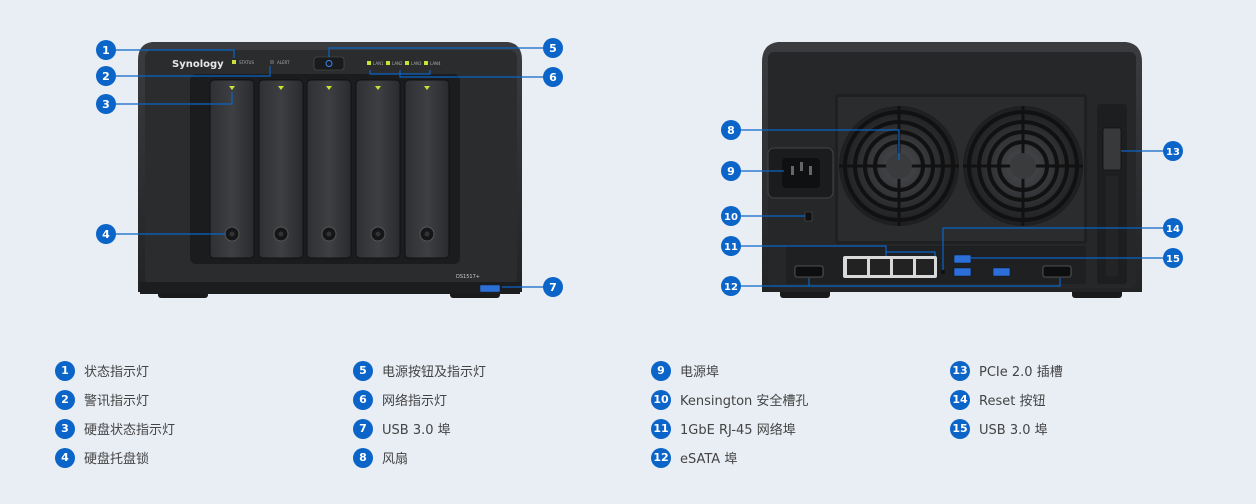 This screenshot has width=1256, height=504. I want to click on legend-item: 7 USB 3.0 埠, so click(419, 428).